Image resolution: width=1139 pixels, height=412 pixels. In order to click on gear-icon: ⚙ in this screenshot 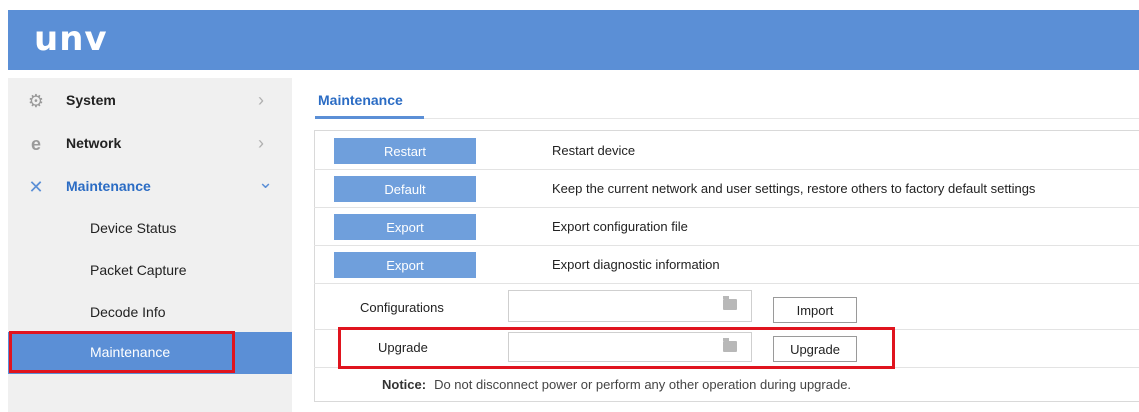, I will do `click(36, 100)`.